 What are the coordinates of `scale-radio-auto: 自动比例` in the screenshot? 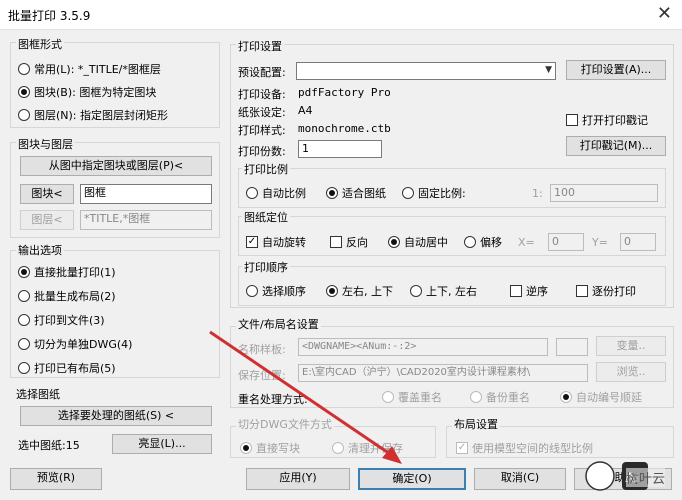 It's located at (276, 193).